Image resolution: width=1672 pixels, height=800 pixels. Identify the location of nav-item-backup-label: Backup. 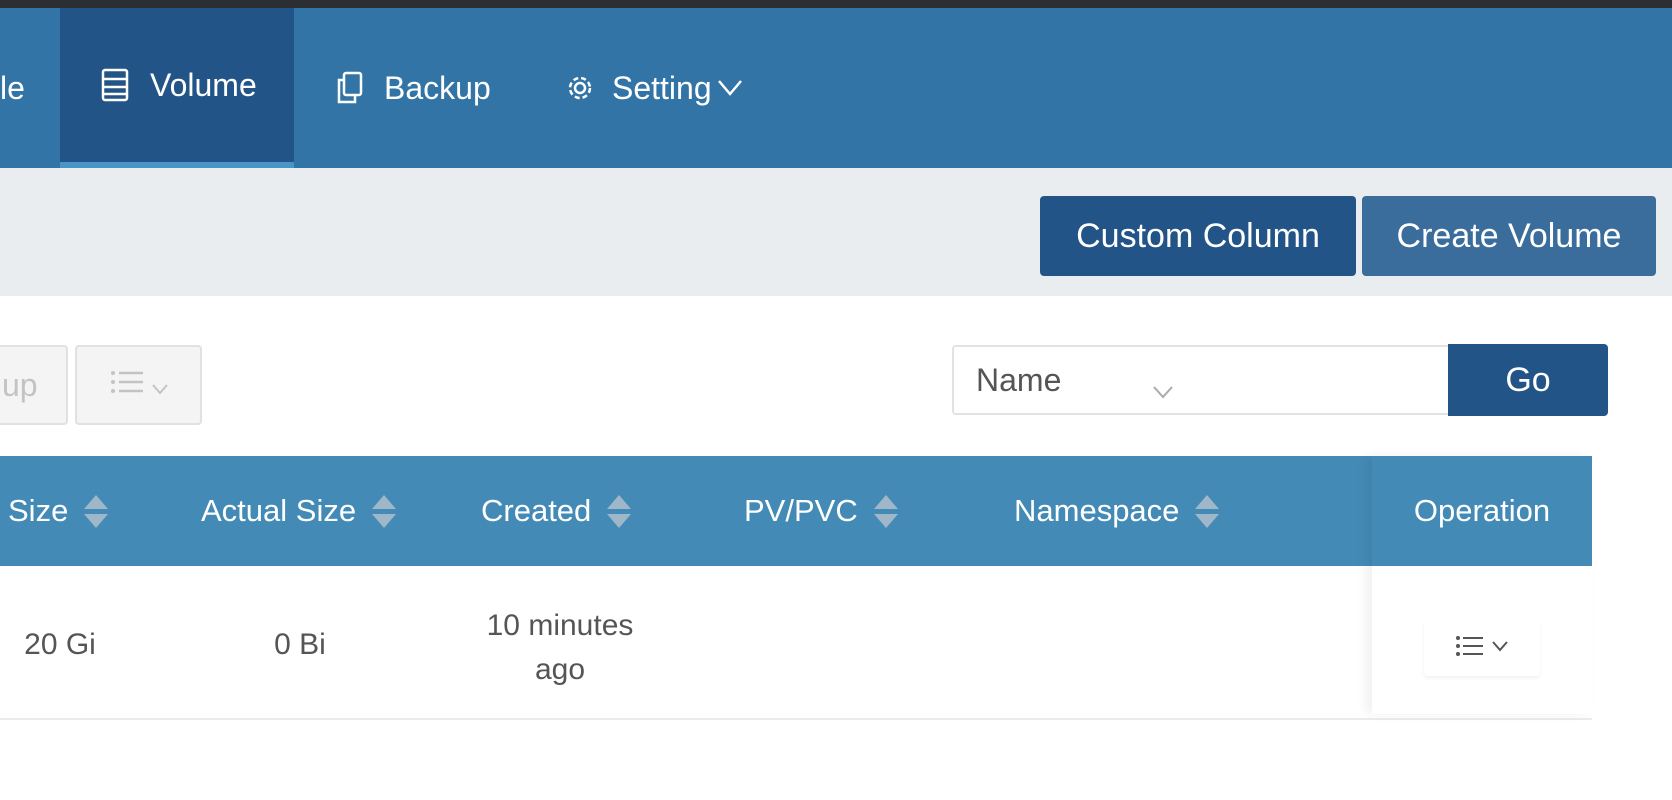
(437, 87).